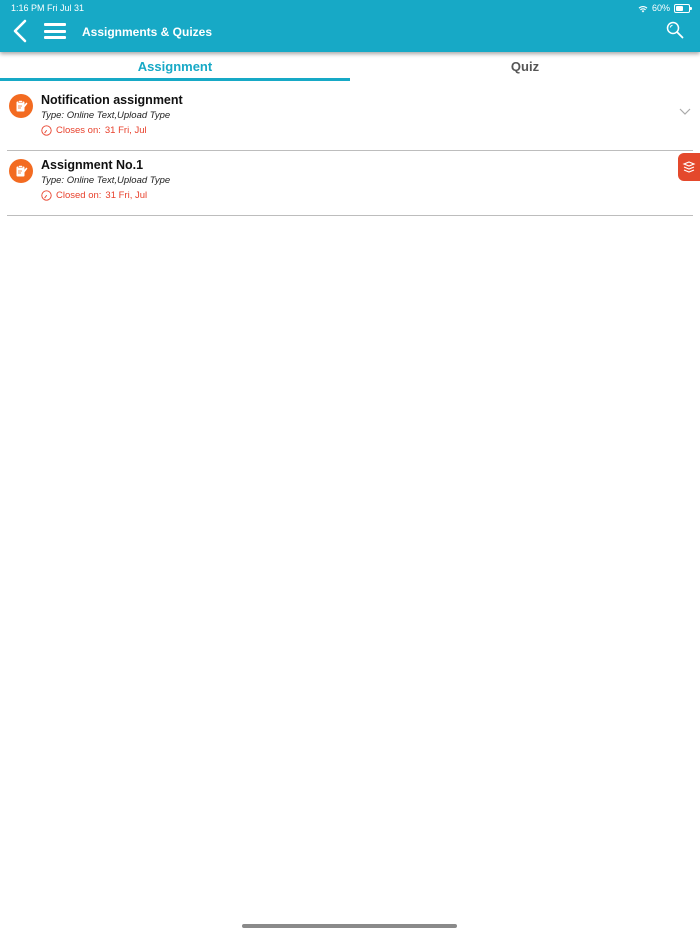 The width and height of the screenshot is (700, 934). What do you see at coordinates (21, 31) in the screenshot?
I see `back-icon` at bounding box center [21, 31].